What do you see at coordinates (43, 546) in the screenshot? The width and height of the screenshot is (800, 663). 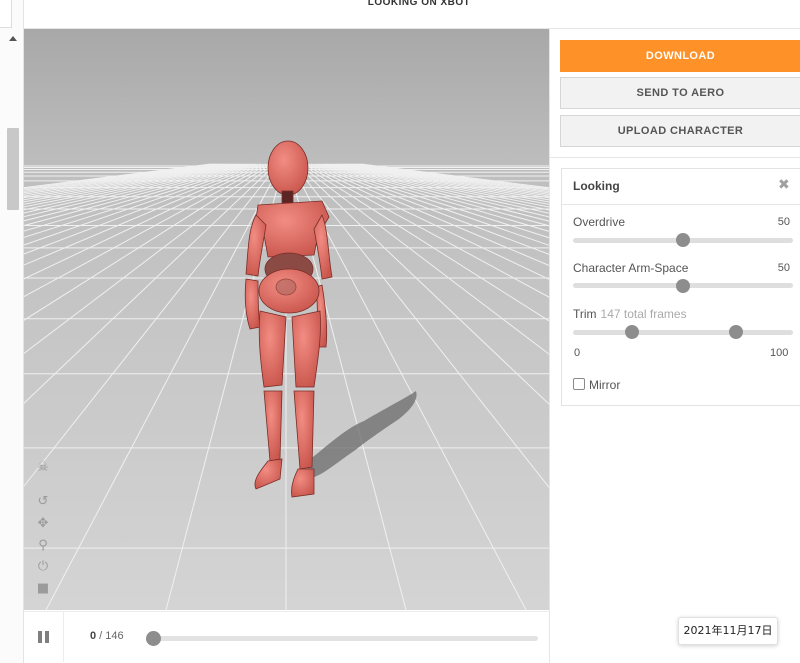 I see `zoom-icon: ⚲` at bounding box center [43, 546].